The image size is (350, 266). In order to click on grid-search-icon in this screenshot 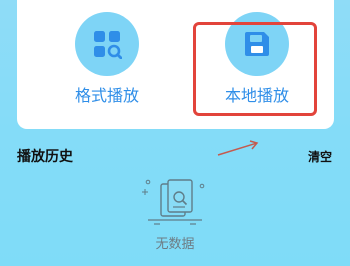, I will do `click(108, 45)`.